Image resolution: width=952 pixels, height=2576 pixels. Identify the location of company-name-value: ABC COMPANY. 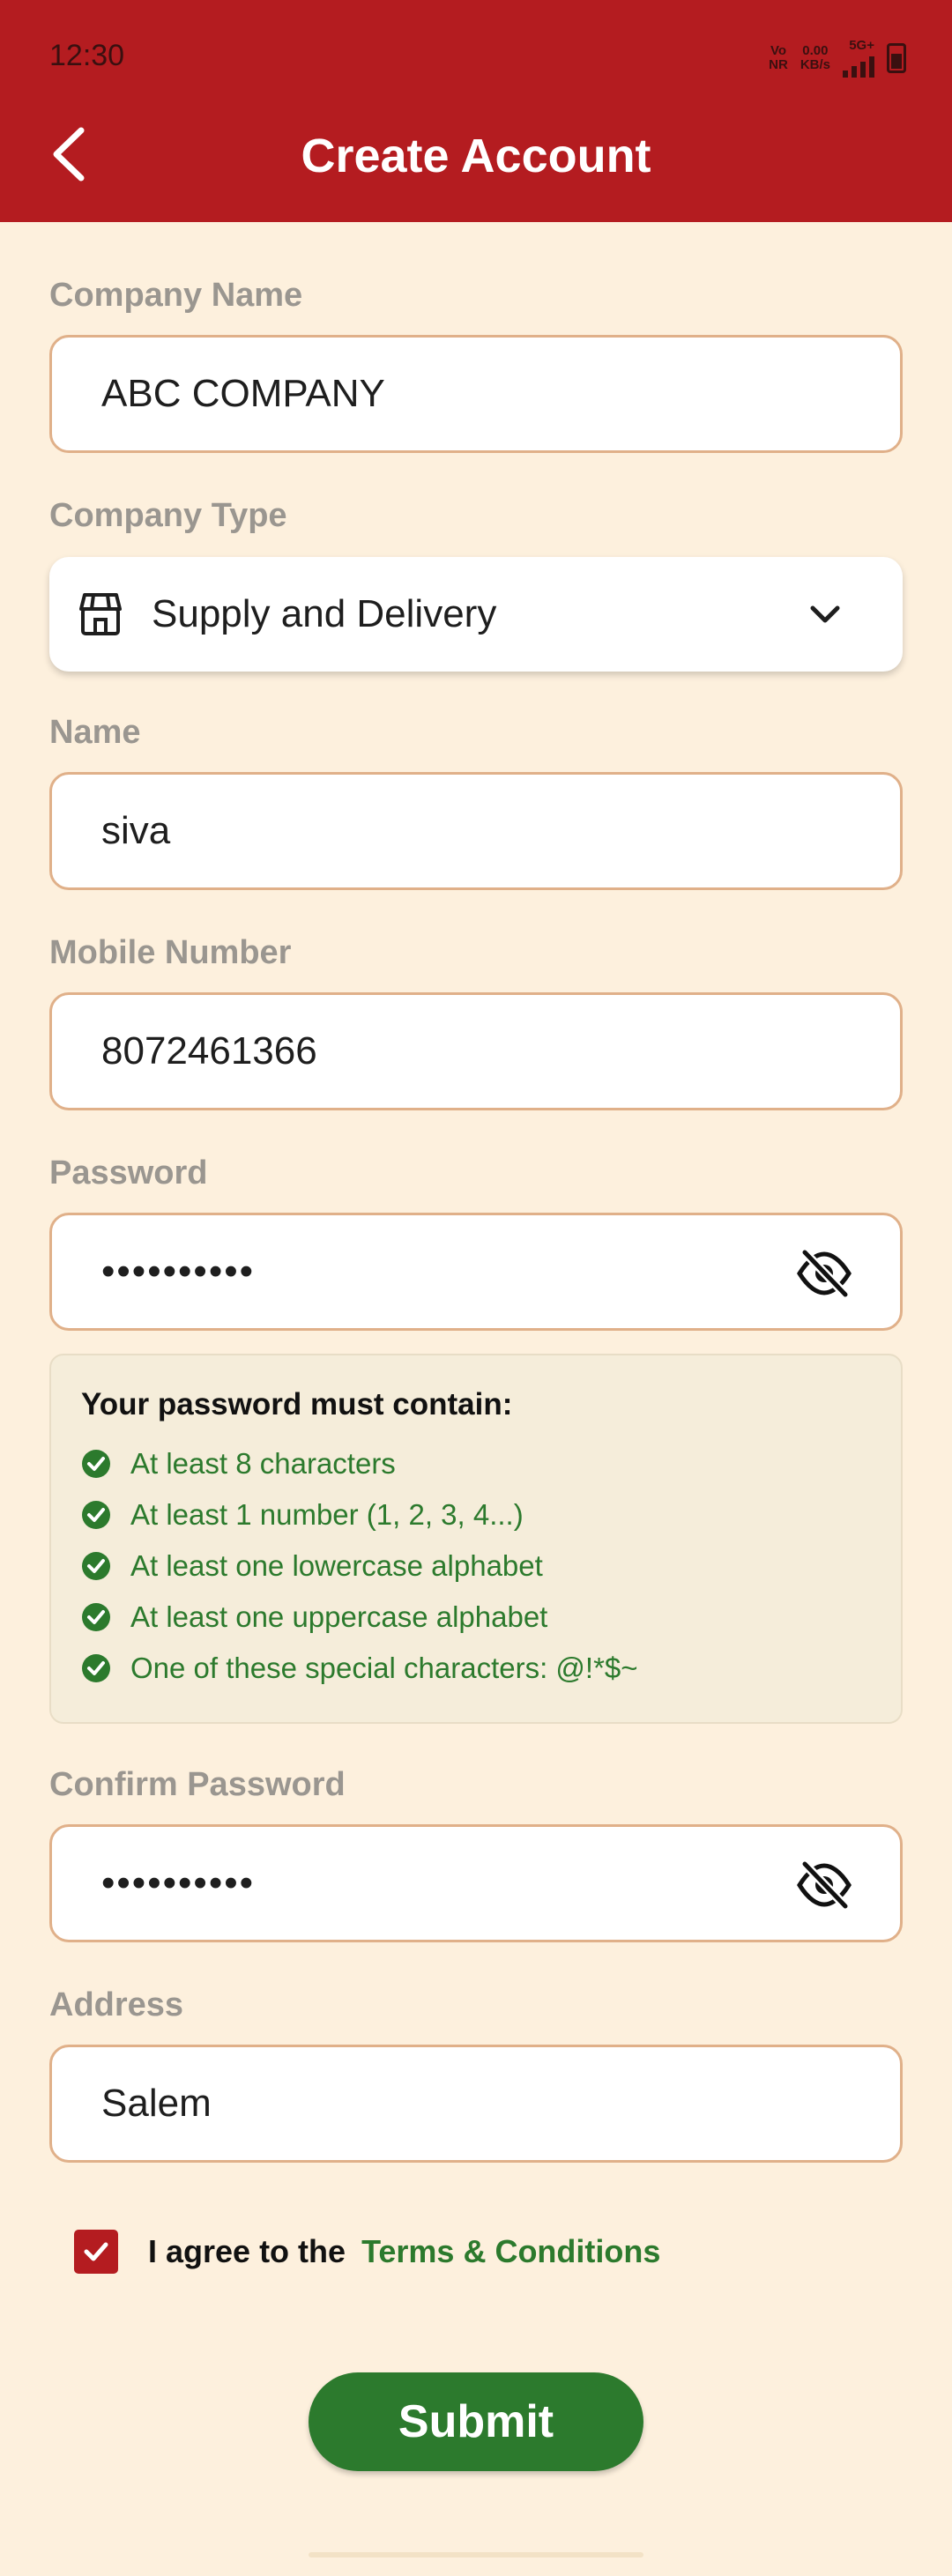
(243, 393).